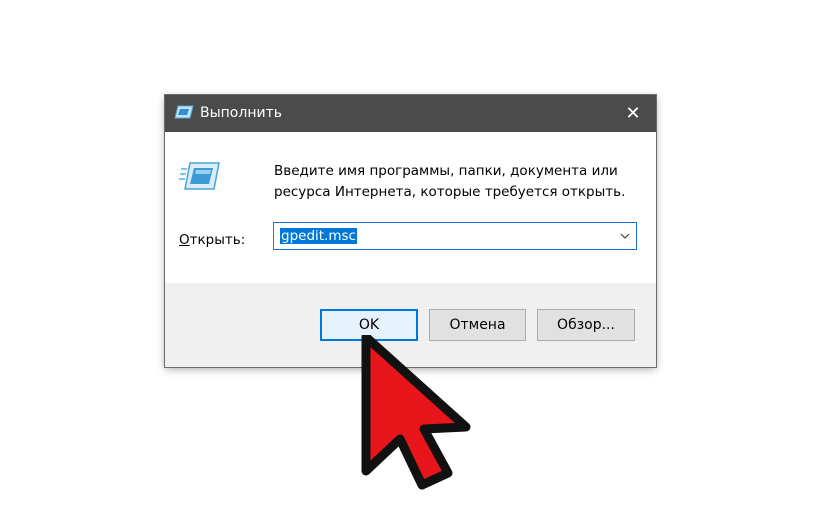 The width and height of the screenshot is (822, 510). I want to click on open-combobox: gpedit.msc, so click(455, 236).